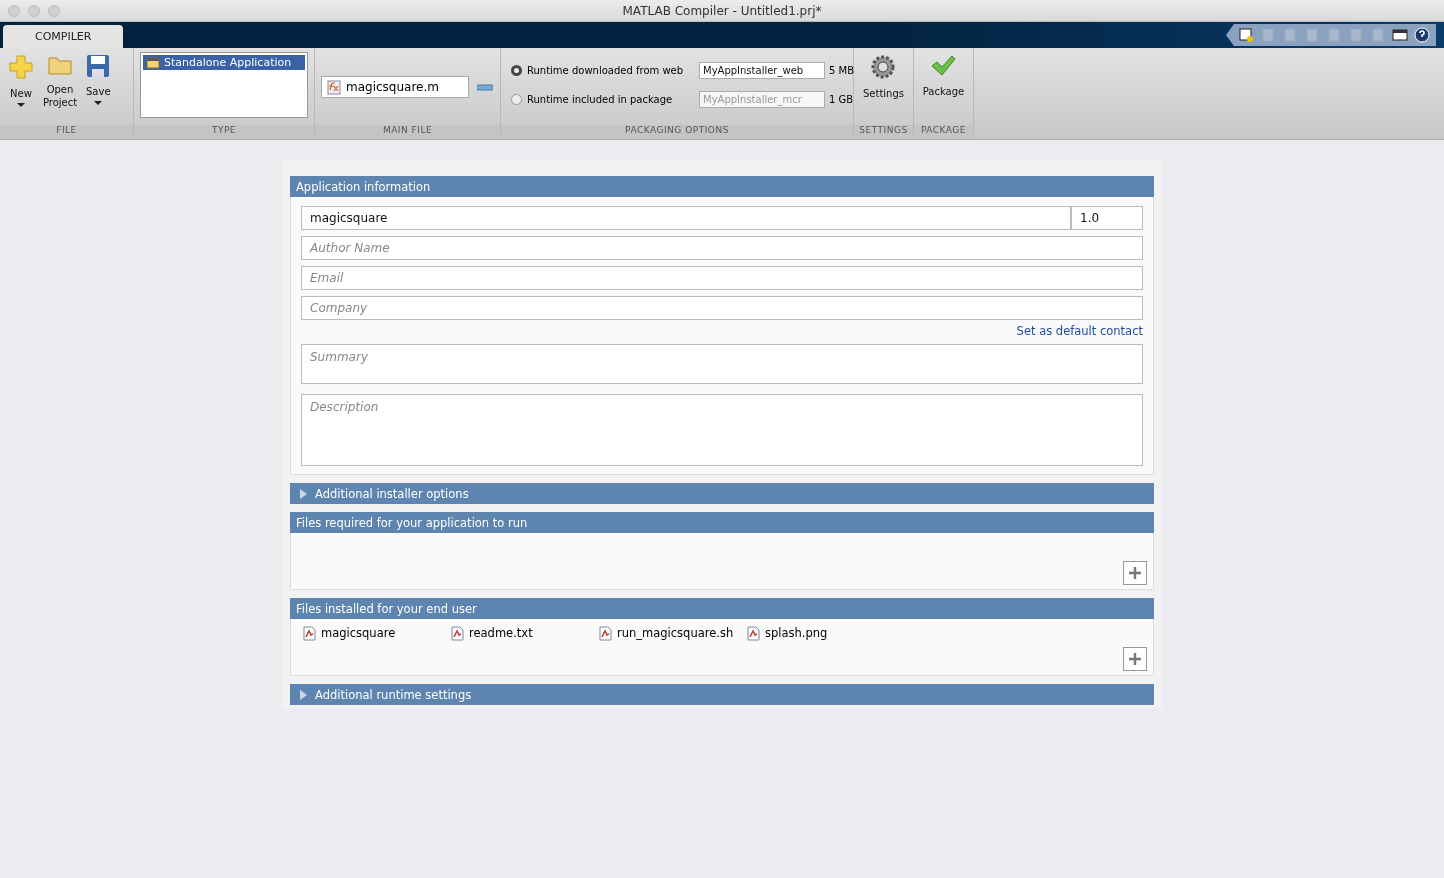 Image resolution: width=1444 pixels, height=878 pixels. I want to click on text-field: Email, so click(722, 278).